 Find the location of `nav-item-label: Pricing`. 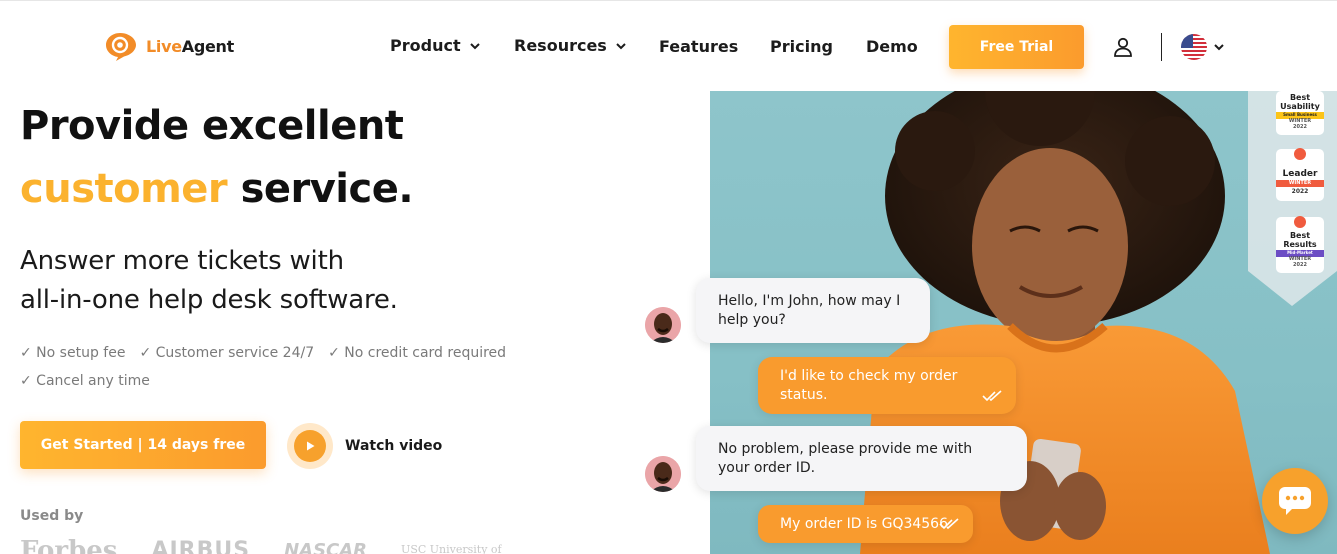

nav-item-label: Pricing is located at coordinates (801, 46).